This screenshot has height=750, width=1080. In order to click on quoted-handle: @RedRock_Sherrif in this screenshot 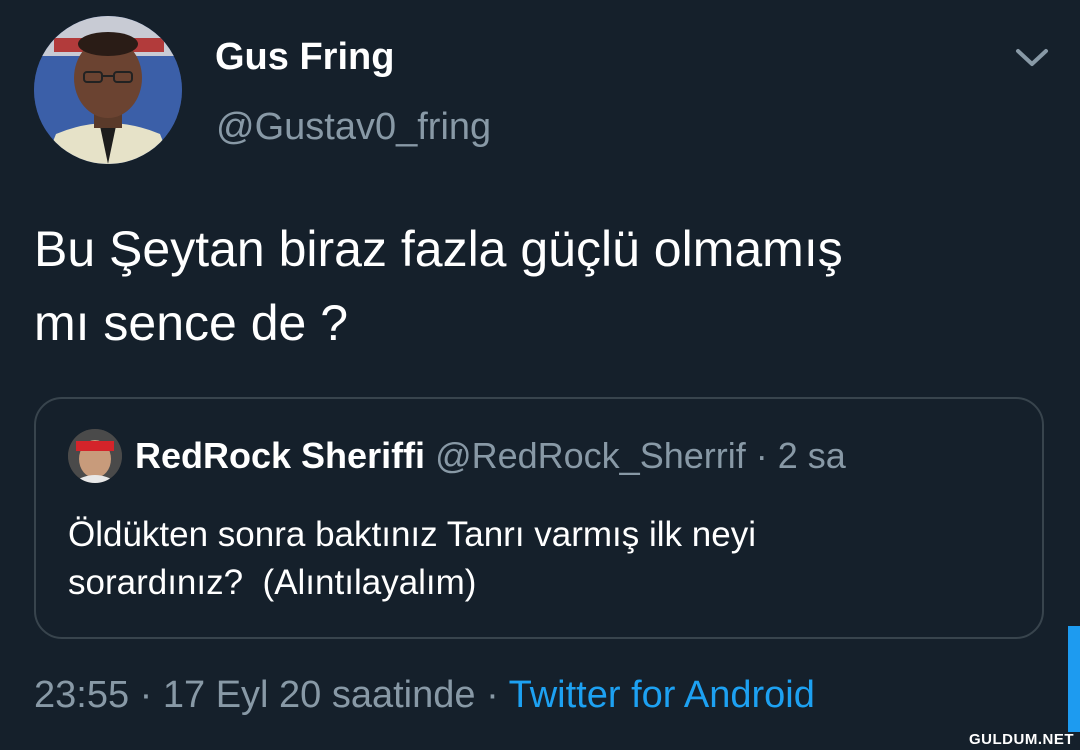, I will do `click(590, 455)`.